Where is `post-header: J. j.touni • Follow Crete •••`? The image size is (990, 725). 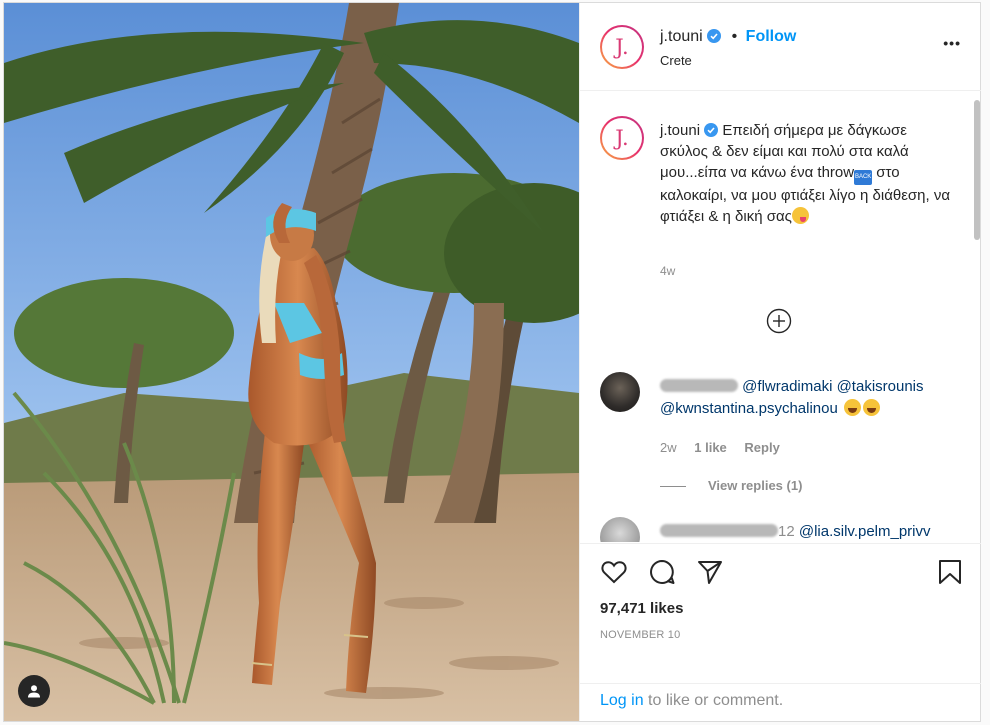
post-header: J. j.touni • Follow Crete ••• is located at coordinates (780, 47).